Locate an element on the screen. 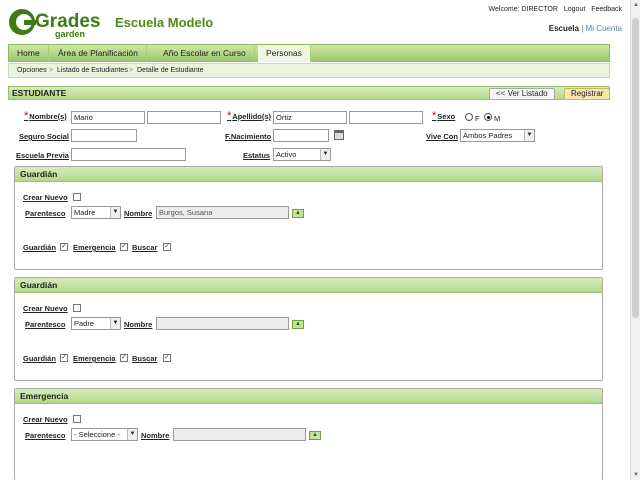 This screenshot has width=640, height=480. tab-home: Home is located at coordinates (29, 53).